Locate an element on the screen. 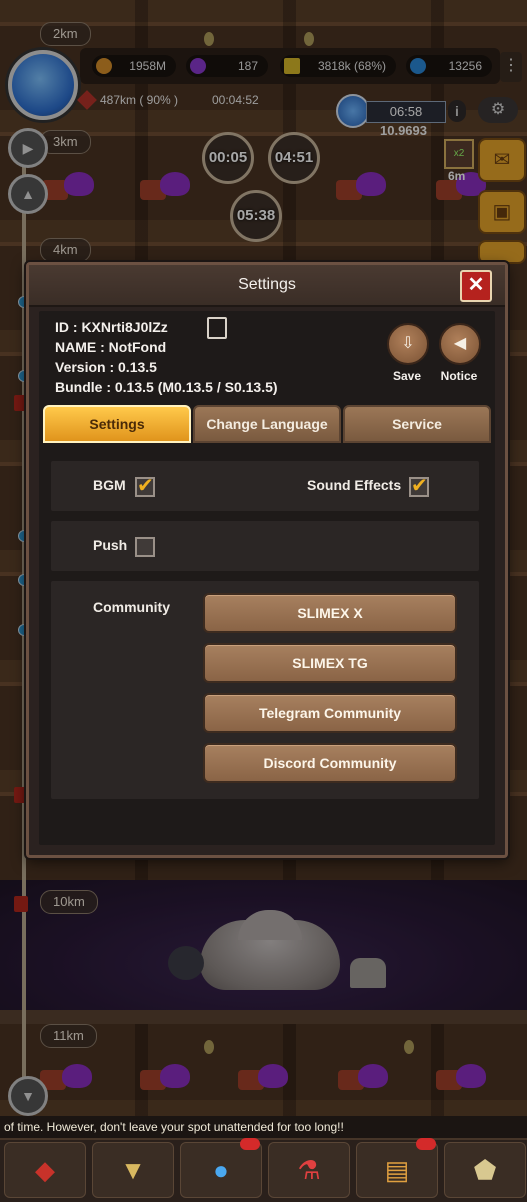  notice-button: ◀ is located at coordinates (460, 344).